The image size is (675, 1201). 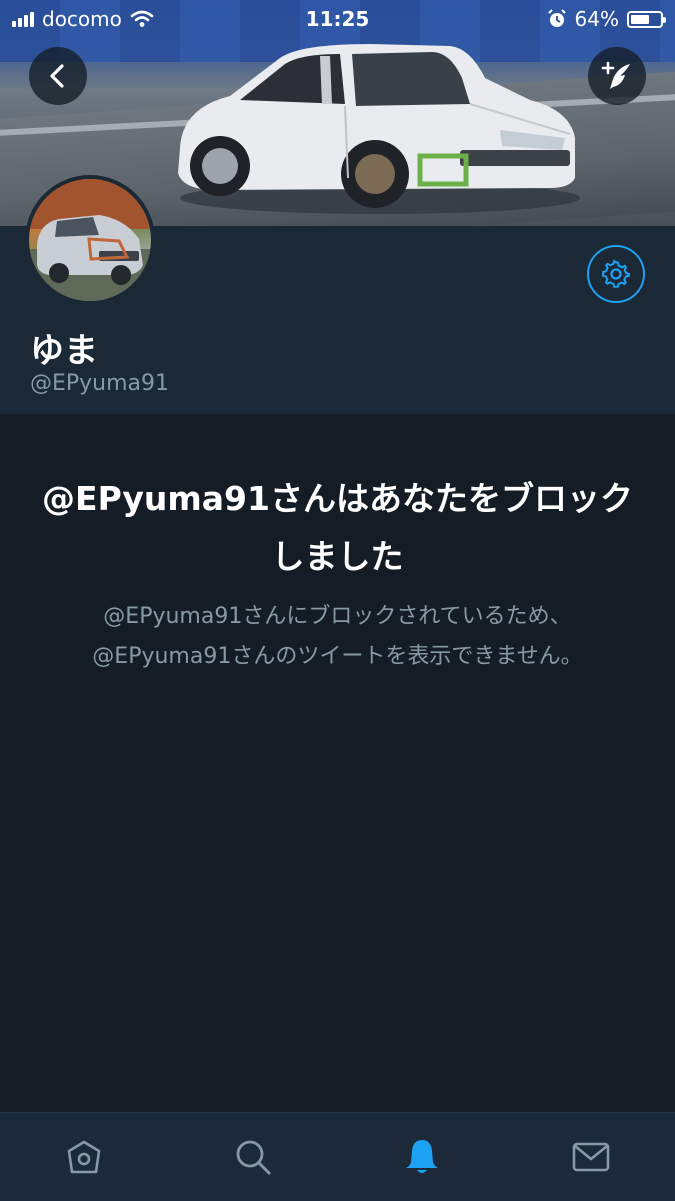 I want to click on tab-notifications, so click(x=422, y=1157).